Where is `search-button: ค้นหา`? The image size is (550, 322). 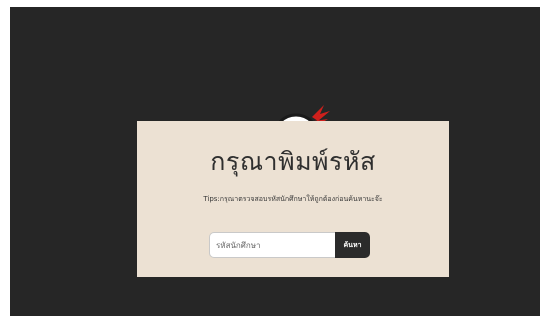
search-button: ค้นหา is located at coordinates (352, 245).